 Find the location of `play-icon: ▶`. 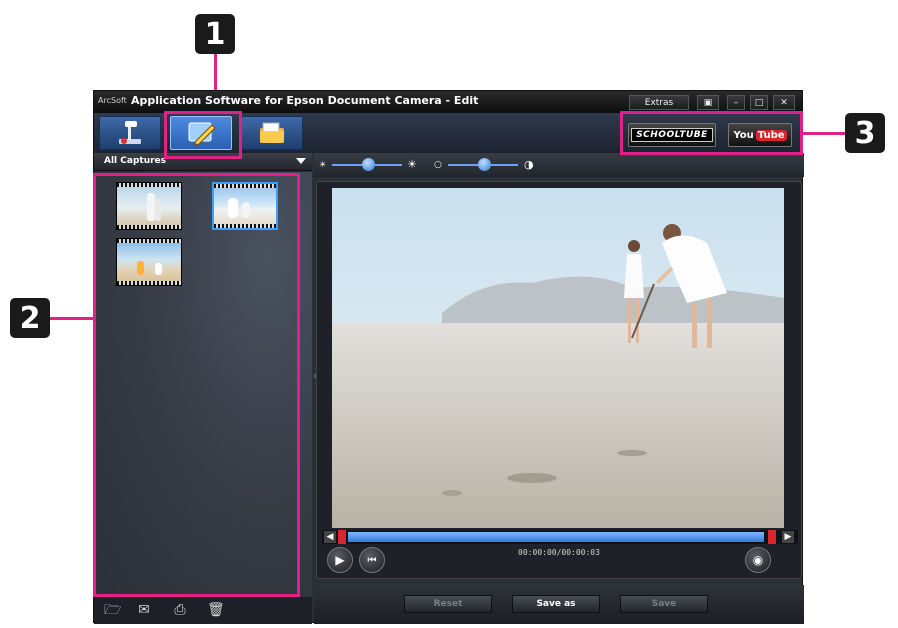

play-icon: ▶ is located at coordinates (340, 560).